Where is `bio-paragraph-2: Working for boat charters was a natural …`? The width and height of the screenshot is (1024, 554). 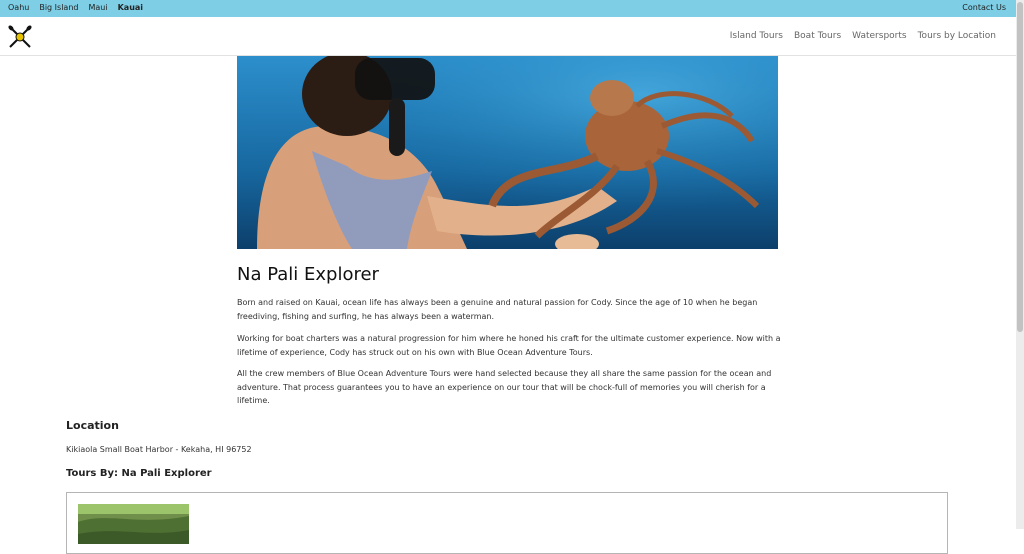
bio-paragraph-2: Working for boat charters was a natural … is located at coordinates (509, 345).